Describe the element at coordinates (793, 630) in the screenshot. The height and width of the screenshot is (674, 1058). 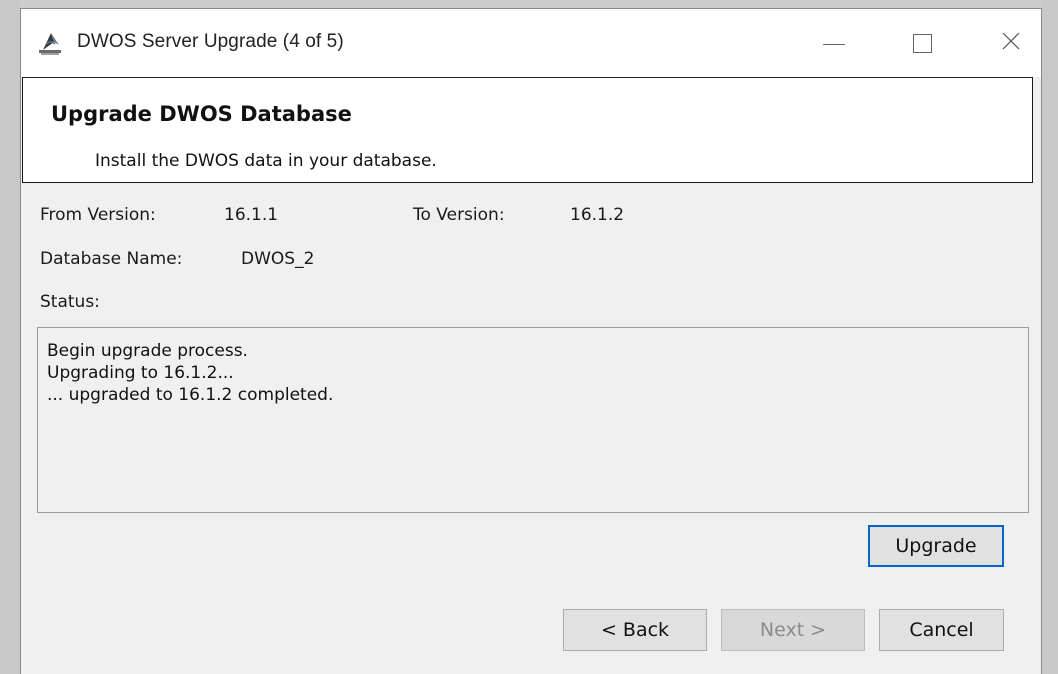
I see `next-button: Next >` at that location.